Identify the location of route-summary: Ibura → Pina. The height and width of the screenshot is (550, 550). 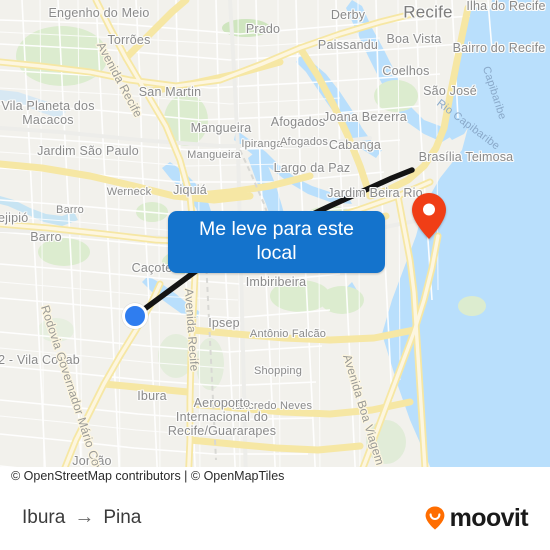
(81, 518).